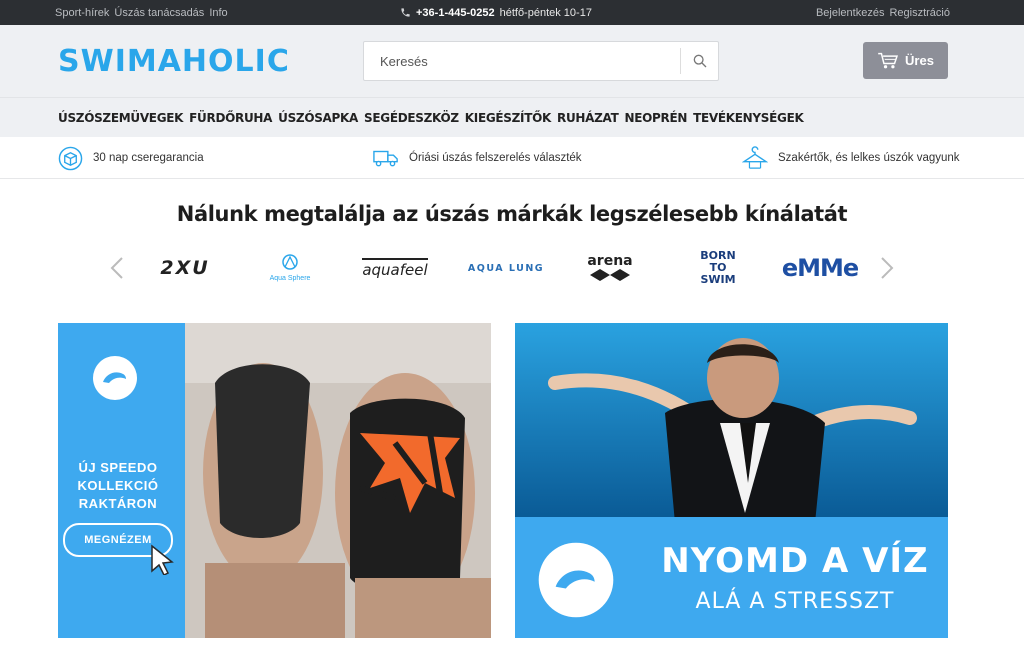  What do you see at coordinates (218, 13) in the screenshot?
I see `link-info: Info` at bounding box center [218, 13].